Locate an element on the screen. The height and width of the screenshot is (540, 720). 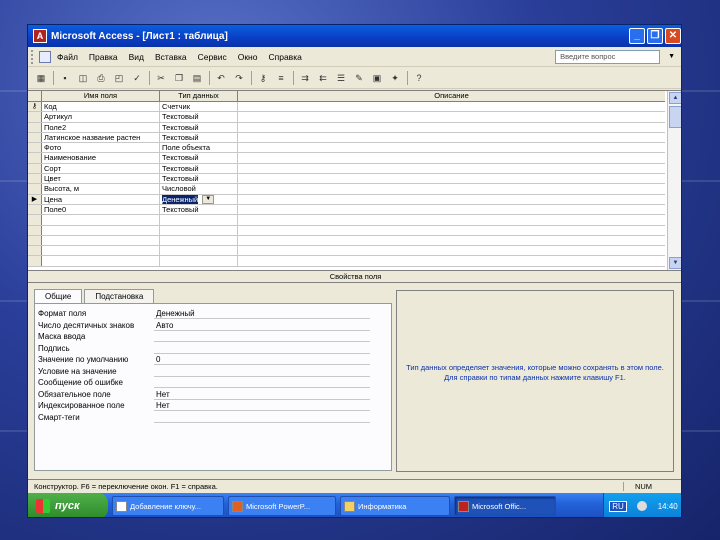
property-value is located at coordinates (262, 417).